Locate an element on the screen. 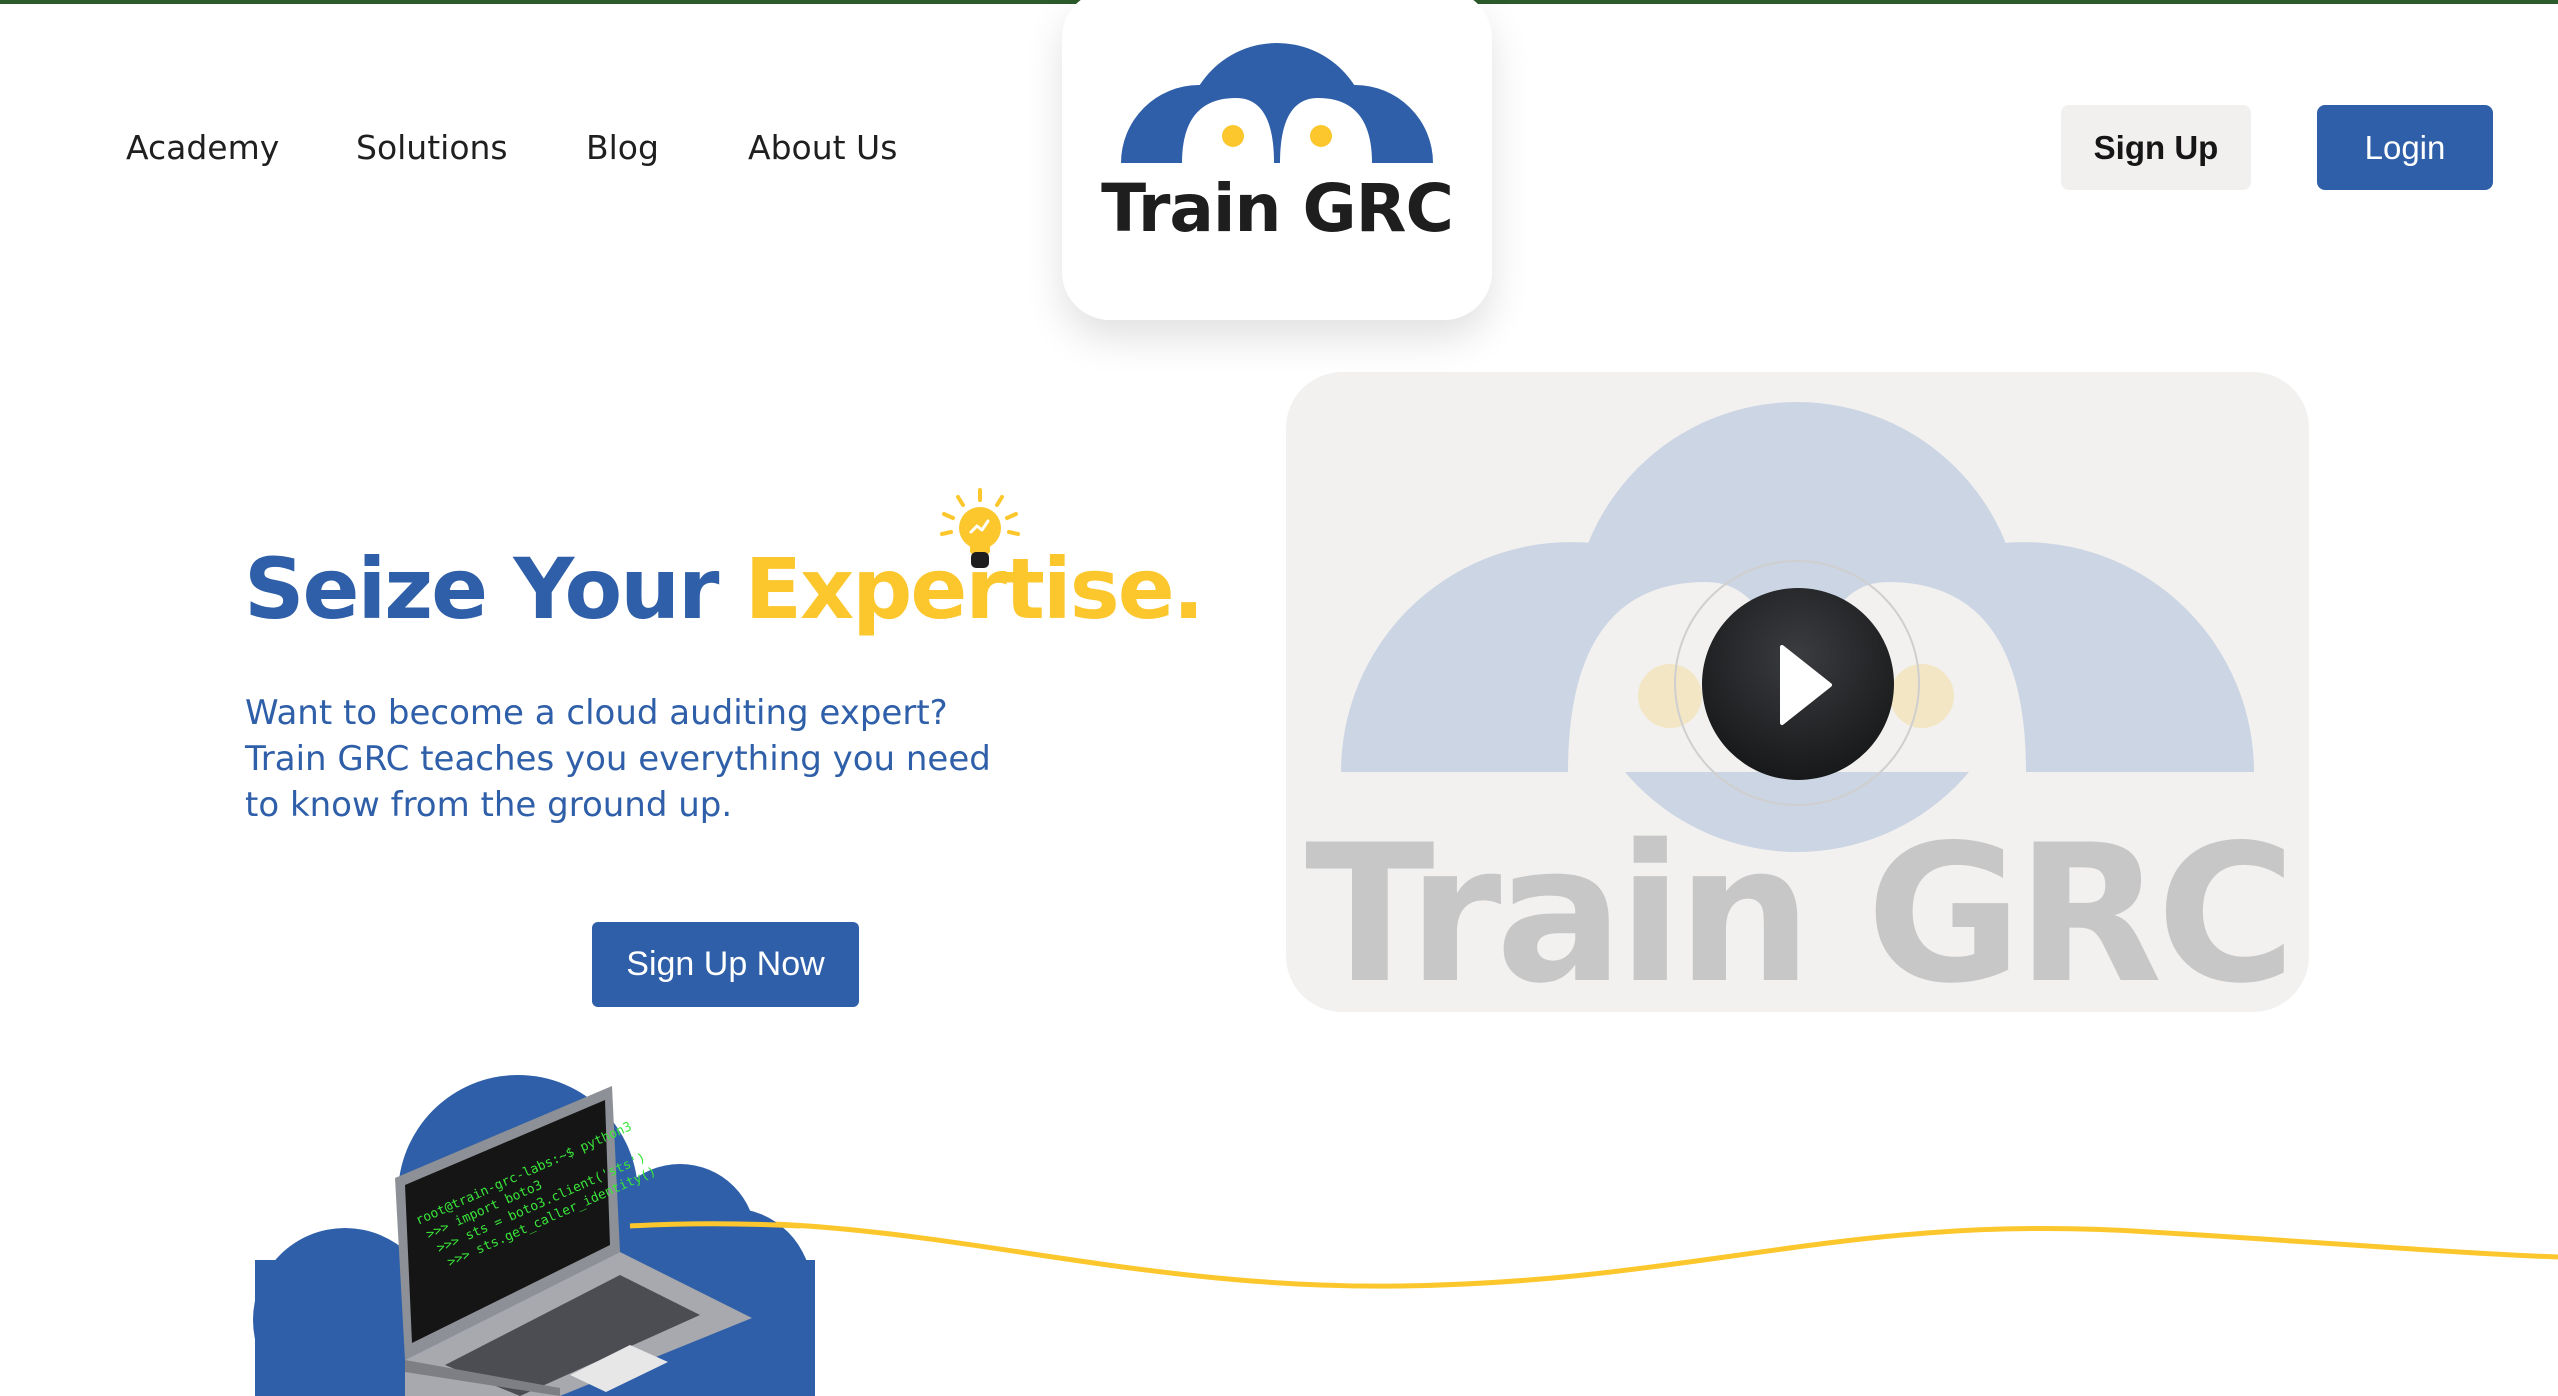 The width and height of the screenshot is (2558, 1396). nav-item-academy: Academy is located at coordinates (202, 148).